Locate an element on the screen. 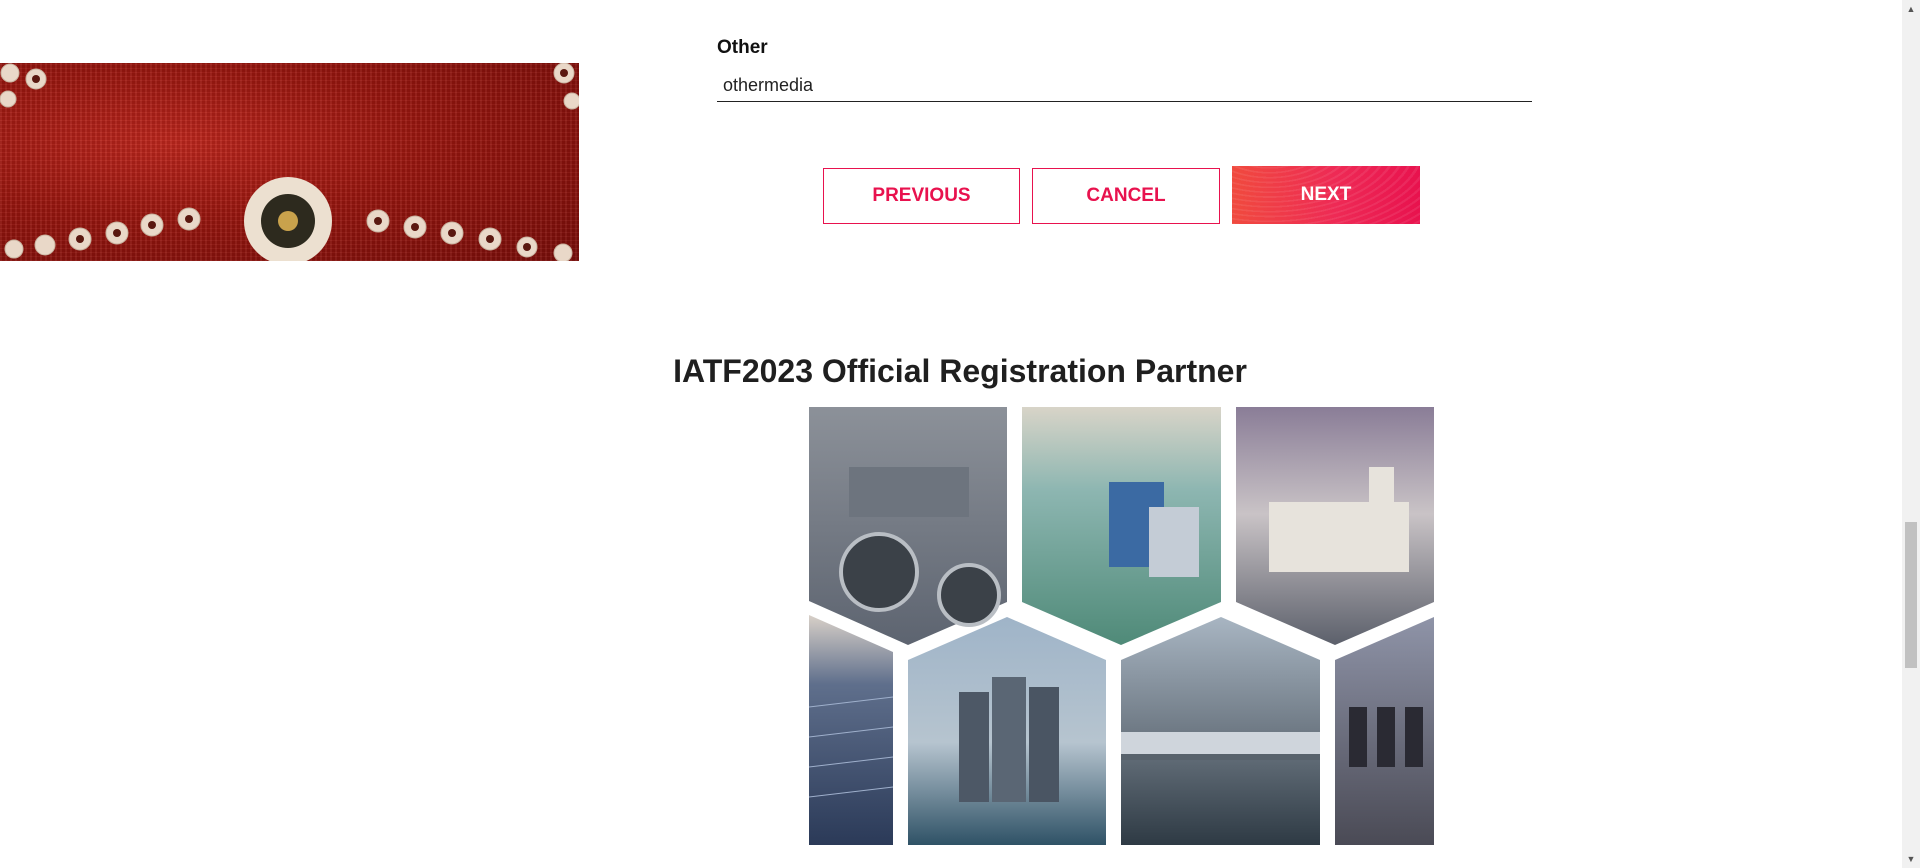 The height and width of the screenshot is (868, 1920). scrollbar-thumb is located at coordinates (1911, 595).